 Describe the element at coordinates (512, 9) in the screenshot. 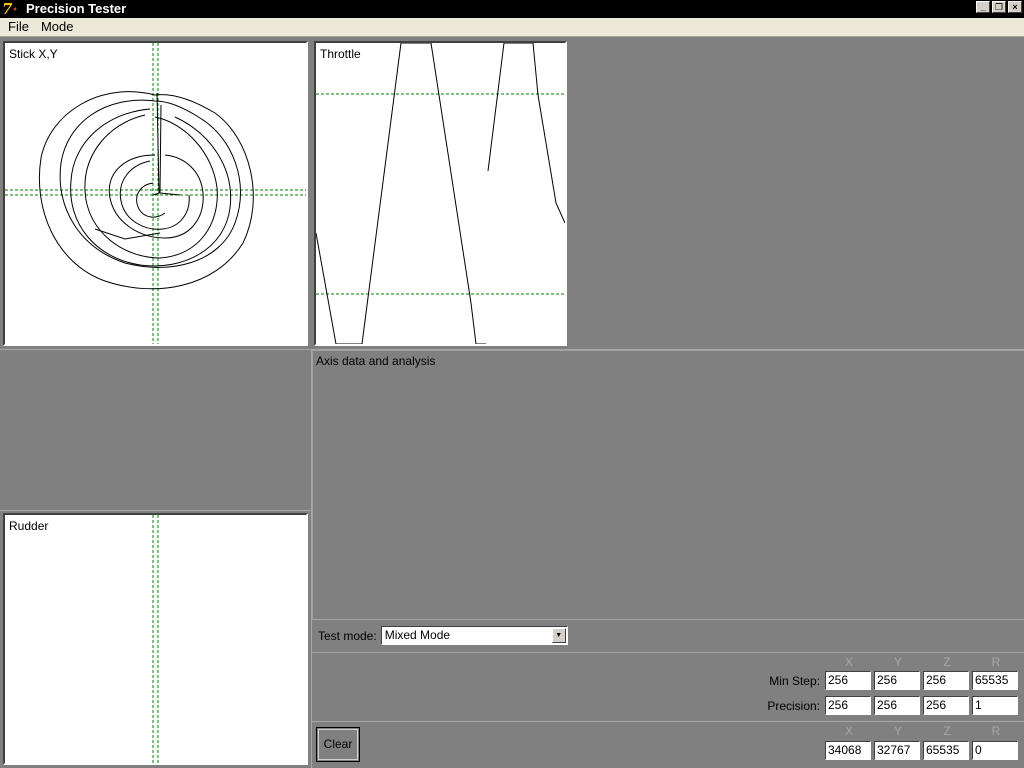

I see `title-bar: 7• Precision Tester _ ❐ ×` at that location.